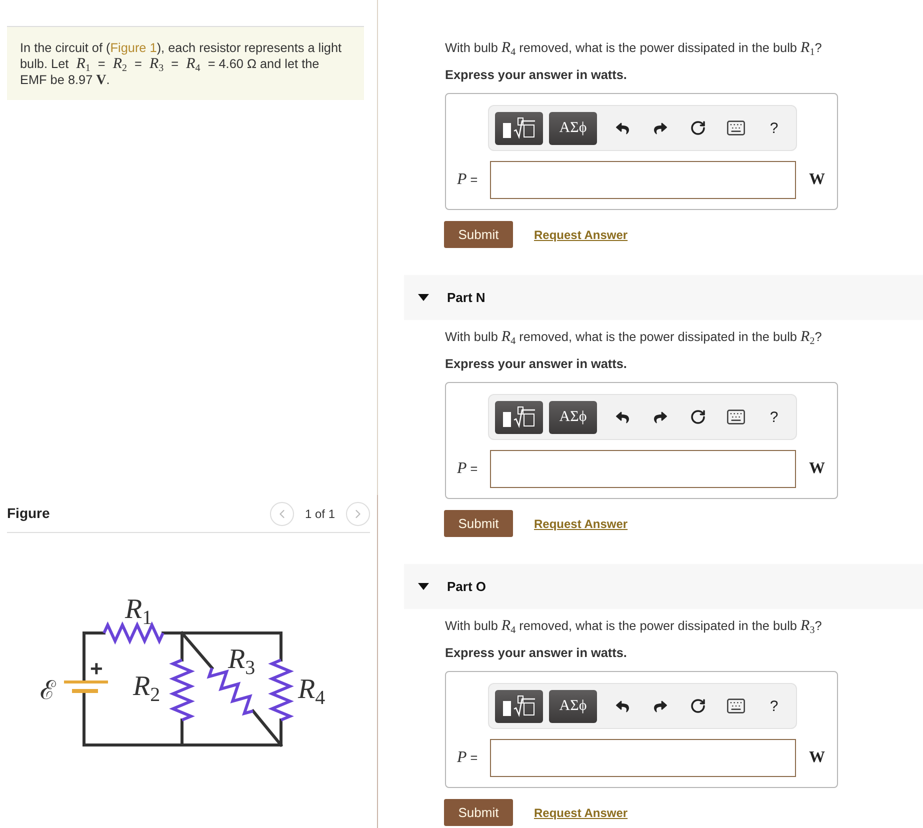 The width and height of the screenshot is (923, 828). What do you see at coordinates (48, 691) in the screenshot?
I see `emf-label: ℰ` at bounding box center [48, 691].